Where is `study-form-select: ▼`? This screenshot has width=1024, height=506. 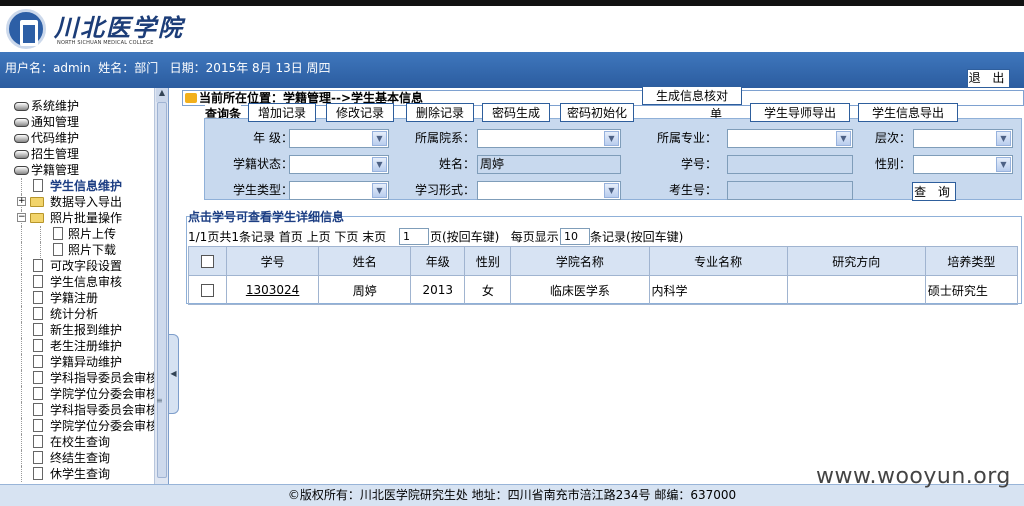 study-form-select: ▼ is located at coordinates (549, 190).